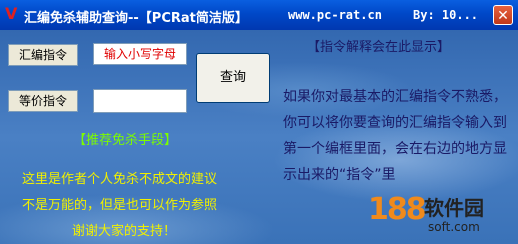 The width and height of the screenshot is (518, 244). Describe the element at coordinates (11, 13) in the screenshot. I see `app-icon: V` at that location.